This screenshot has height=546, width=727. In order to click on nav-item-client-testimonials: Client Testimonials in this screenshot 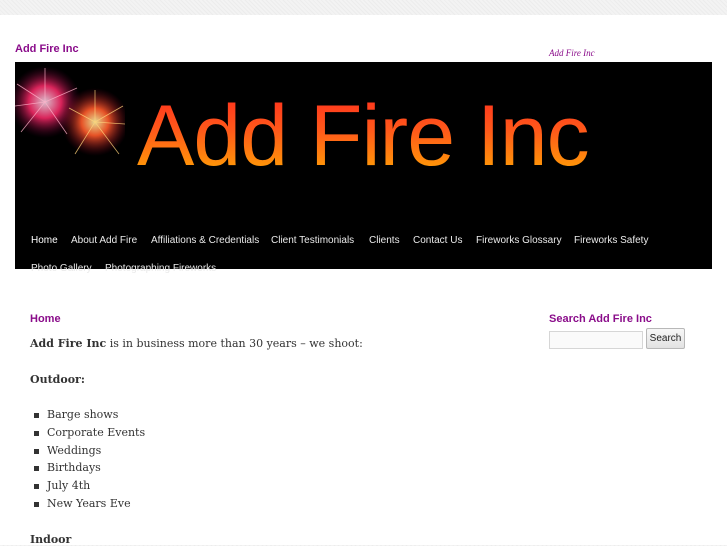, I will do `click(312, 240)`.